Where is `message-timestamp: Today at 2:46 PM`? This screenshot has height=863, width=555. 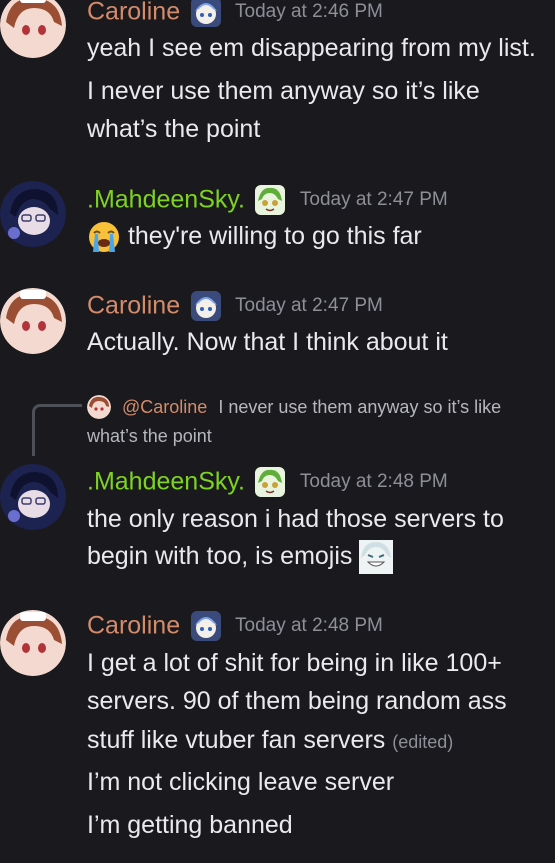
message-timestamp: Today at 2:46 PM is located at coordinates (309, 11).